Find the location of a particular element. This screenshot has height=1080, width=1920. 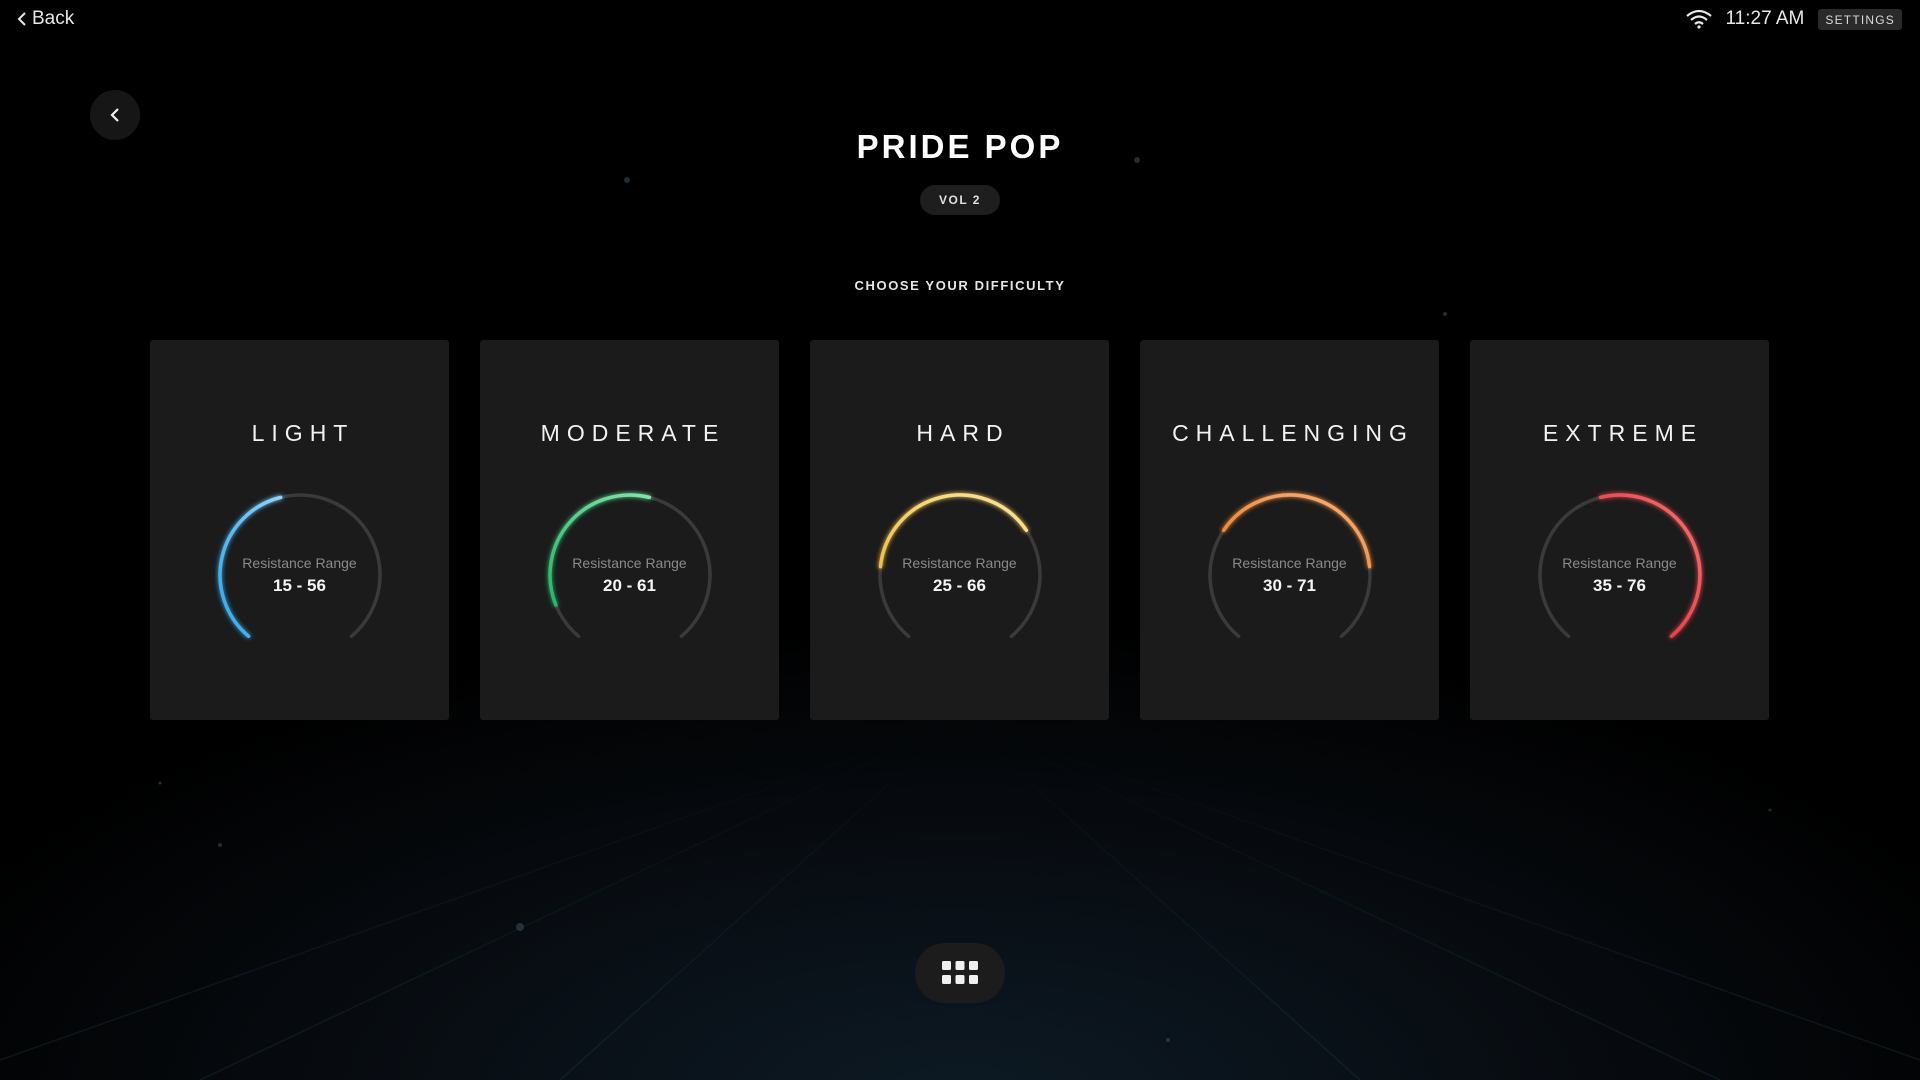

clock: 11:27 AM is located at coordinates (1765, 18).